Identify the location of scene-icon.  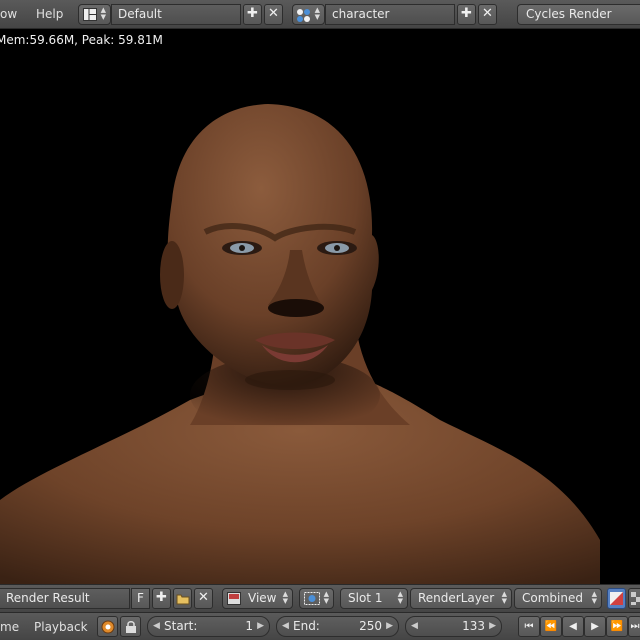
(303, 15).